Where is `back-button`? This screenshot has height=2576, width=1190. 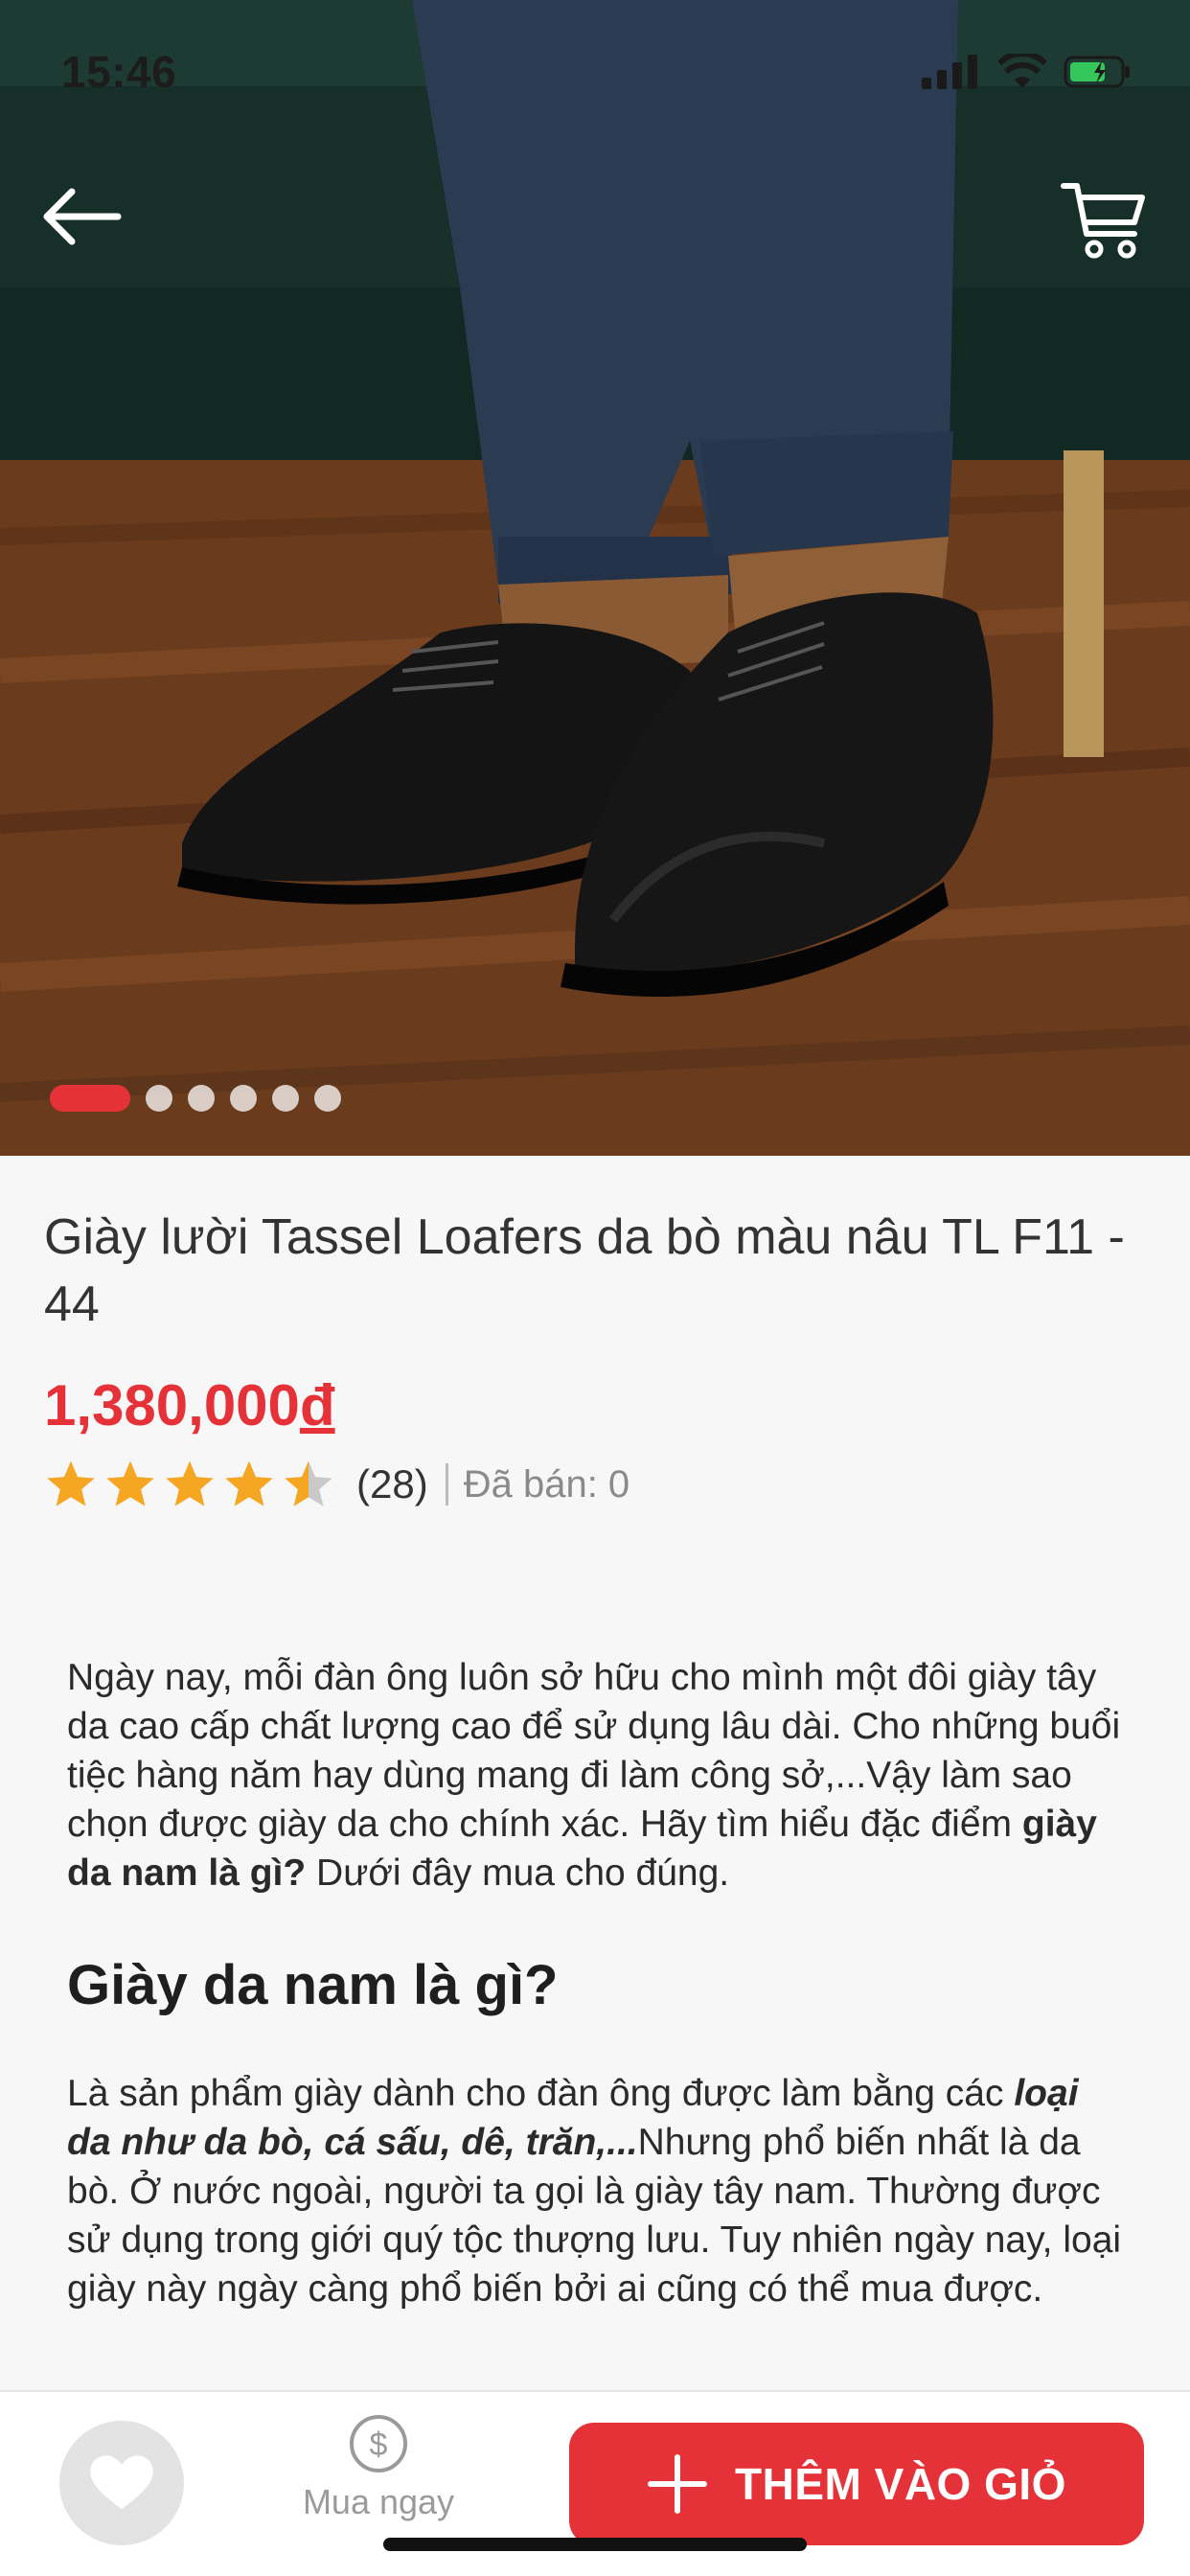
back-button is located at coordinates (82, 216).